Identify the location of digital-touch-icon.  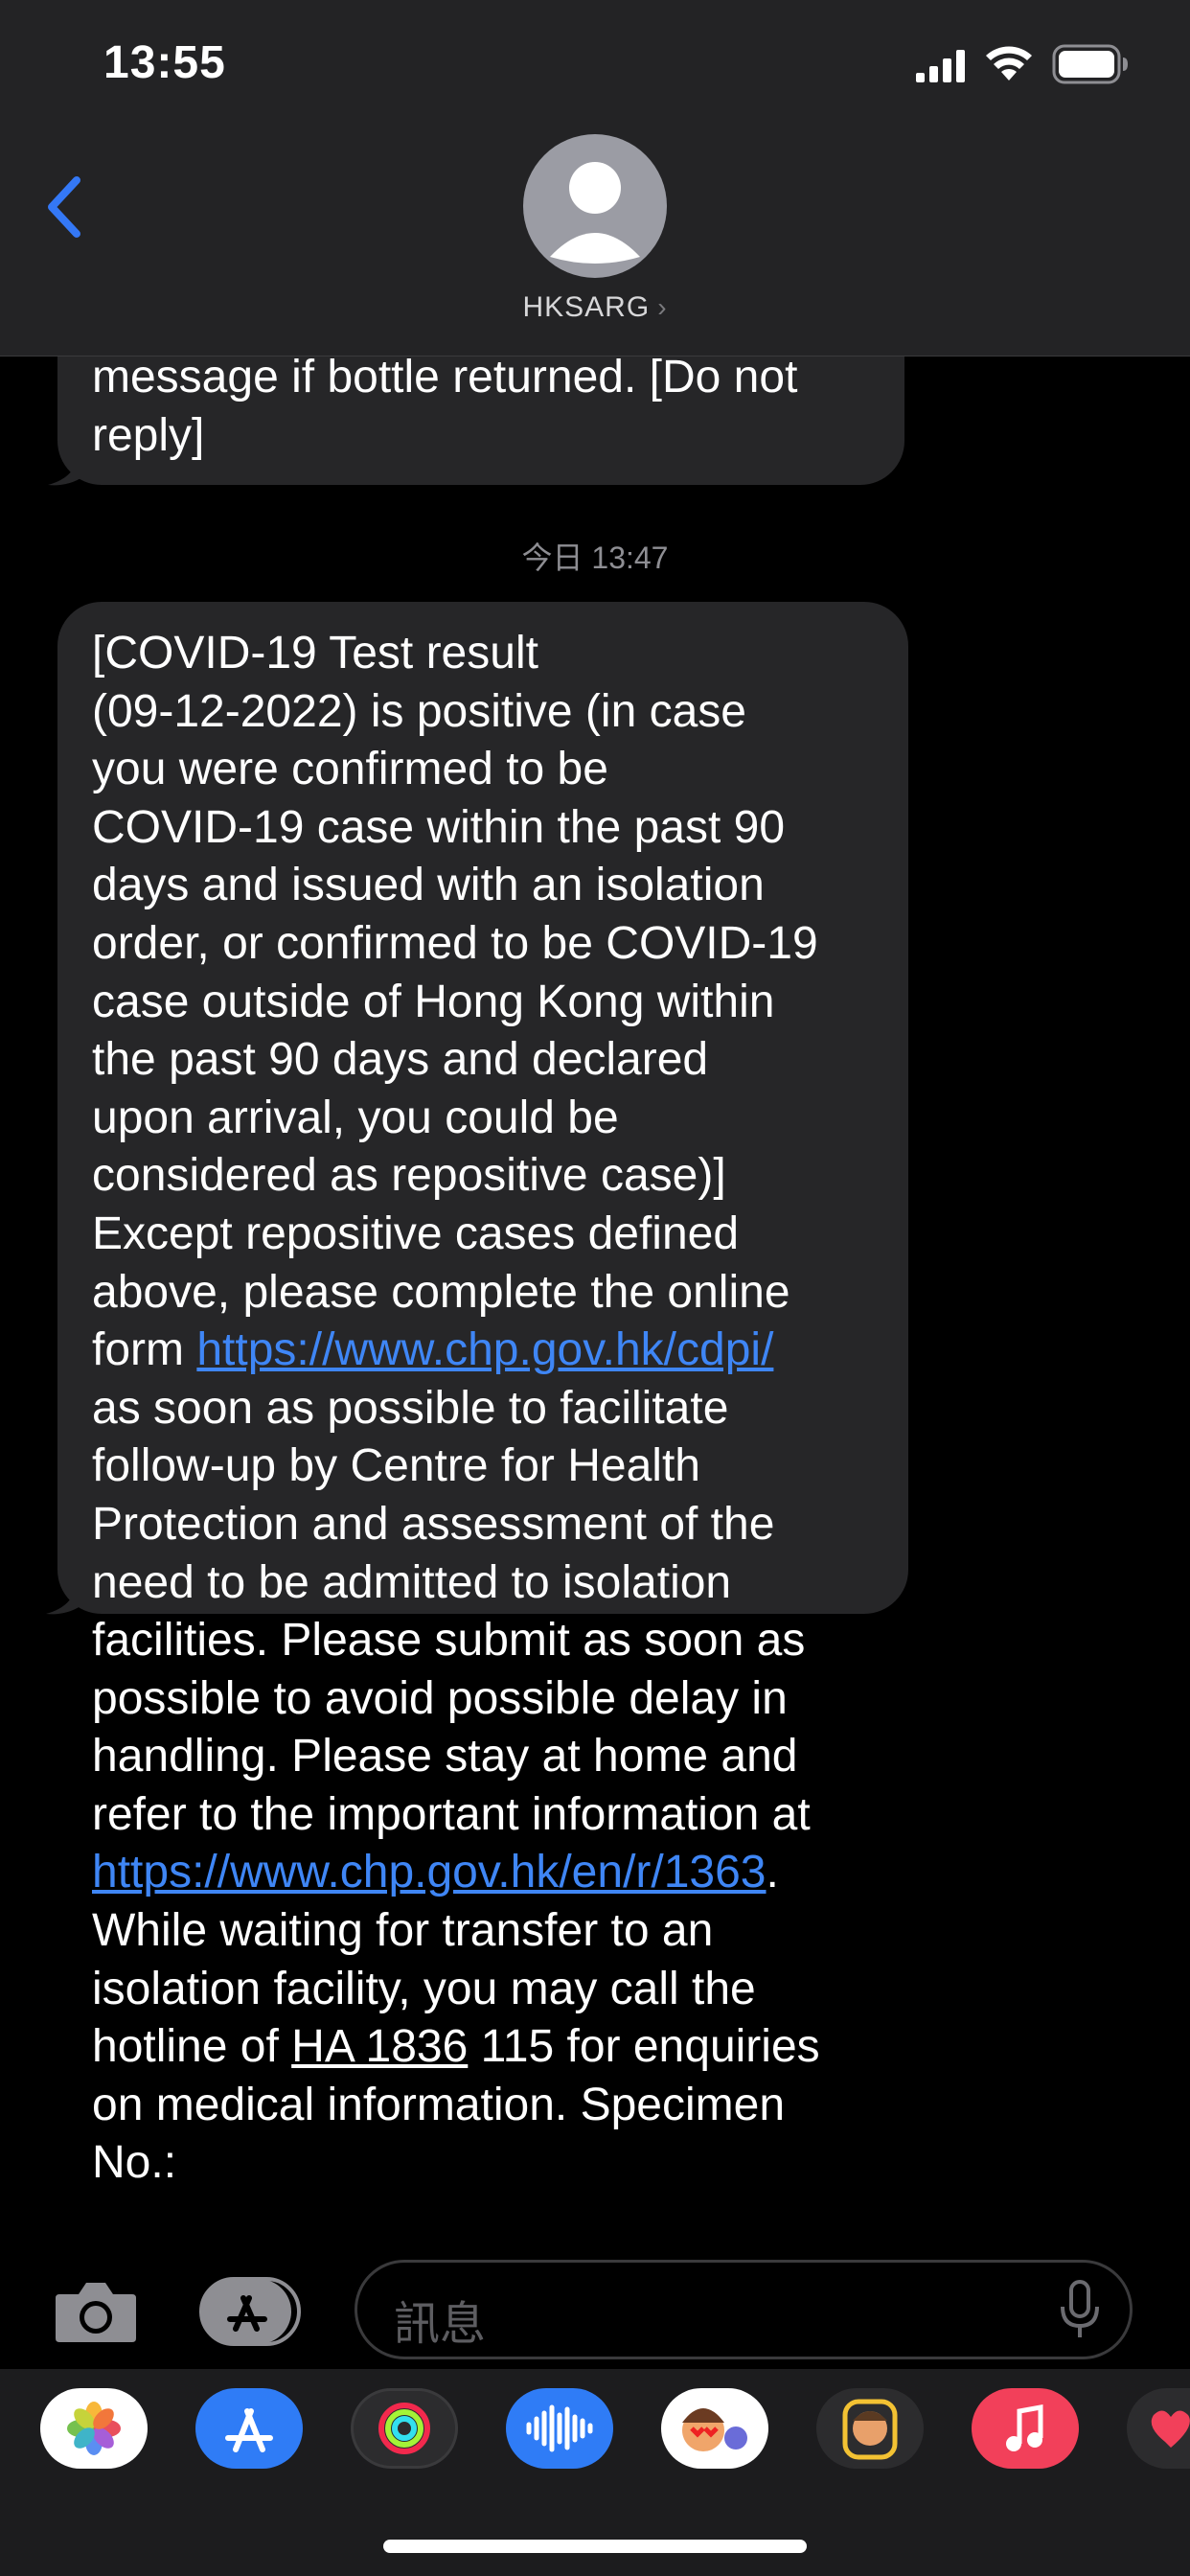
(1170, 2429).